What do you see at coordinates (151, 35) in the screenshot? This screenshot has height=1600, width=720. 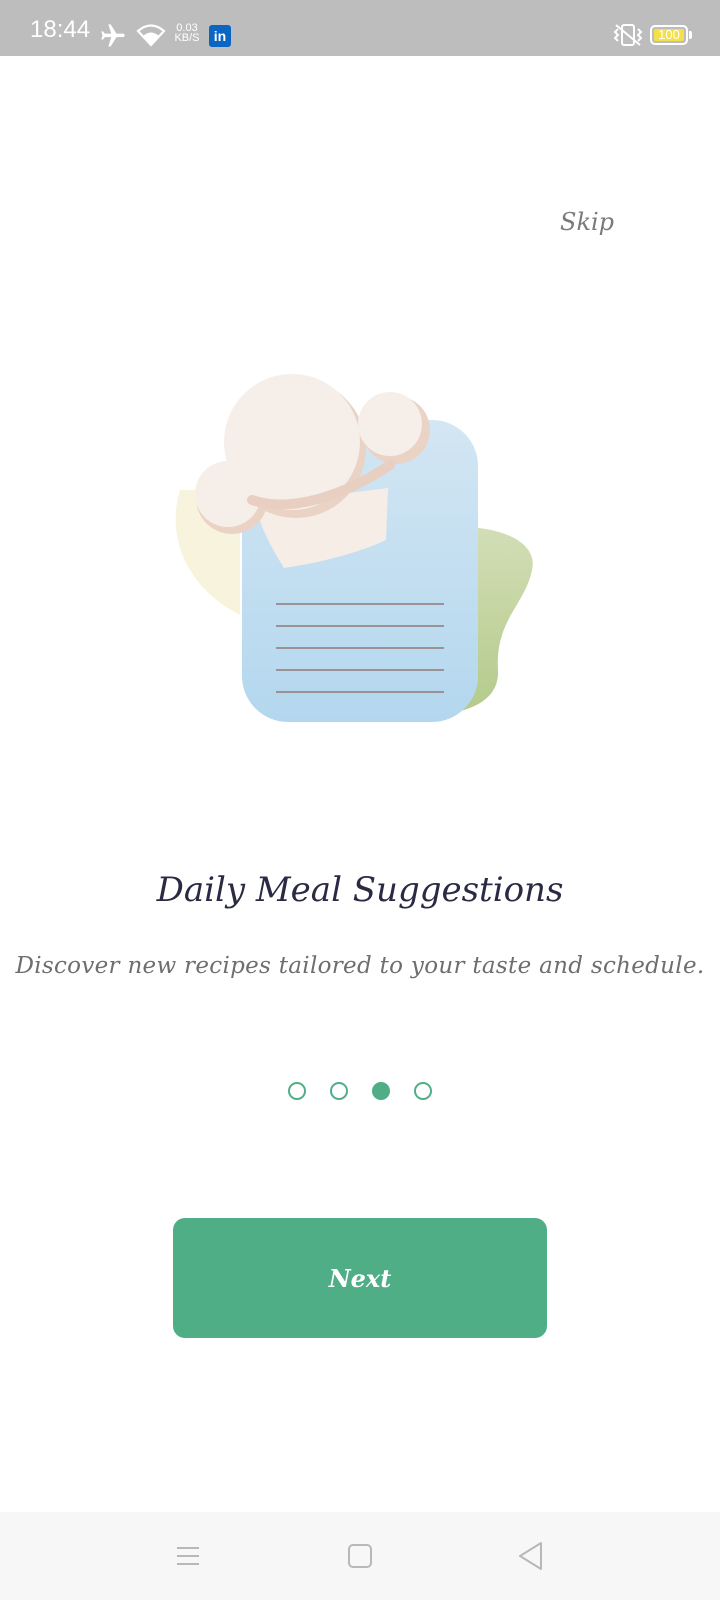 I see `wifi-icon` at bounding box center [151, 35].